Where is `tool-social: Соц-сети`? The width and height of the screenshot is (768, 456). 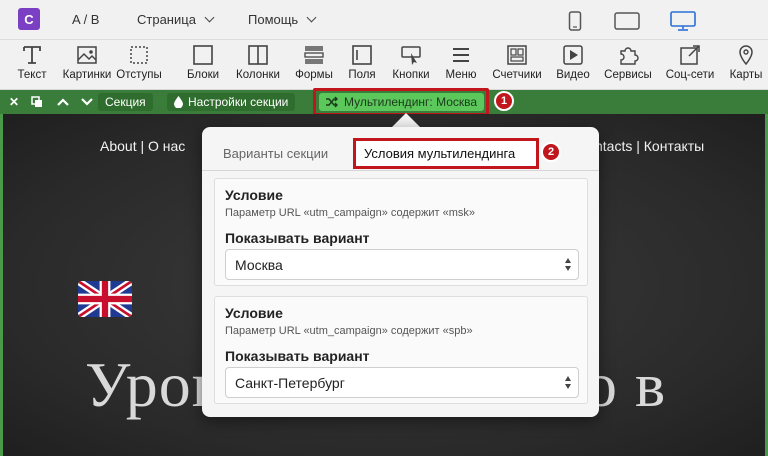
tool-social: Соц-сети is located at coordinates (690, 62).